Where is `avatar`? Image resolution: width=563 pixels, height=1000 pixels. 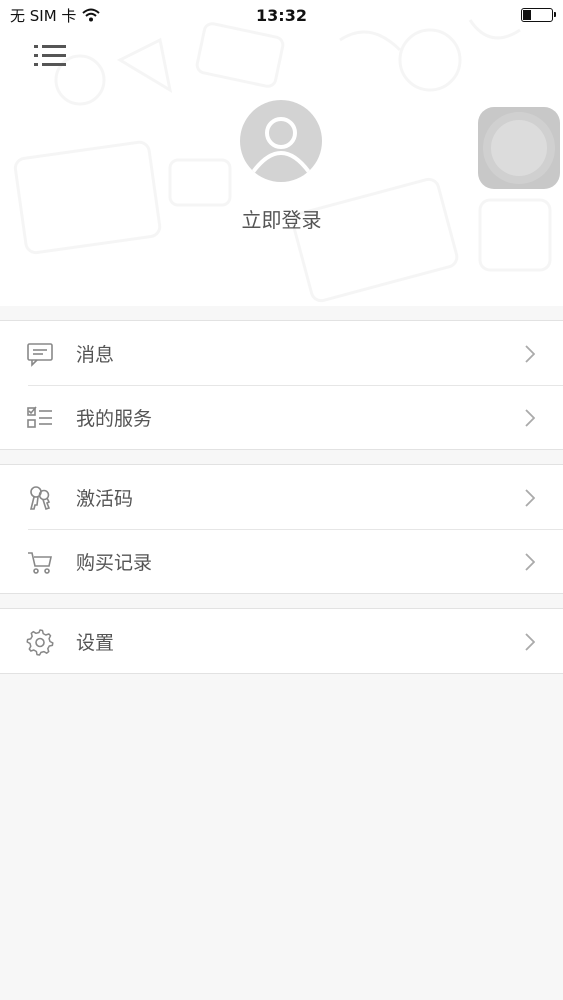 avatar is located at coordinates (281, 141).